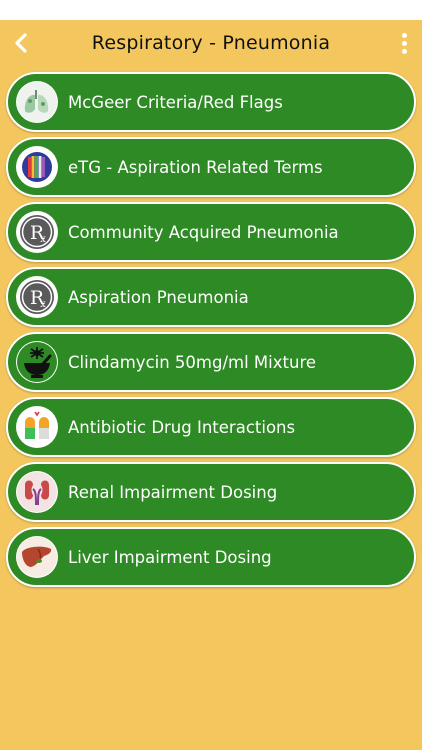 The height and width of the screenshot is (750, 422). I want to click on status-bar, so click(211, 10).